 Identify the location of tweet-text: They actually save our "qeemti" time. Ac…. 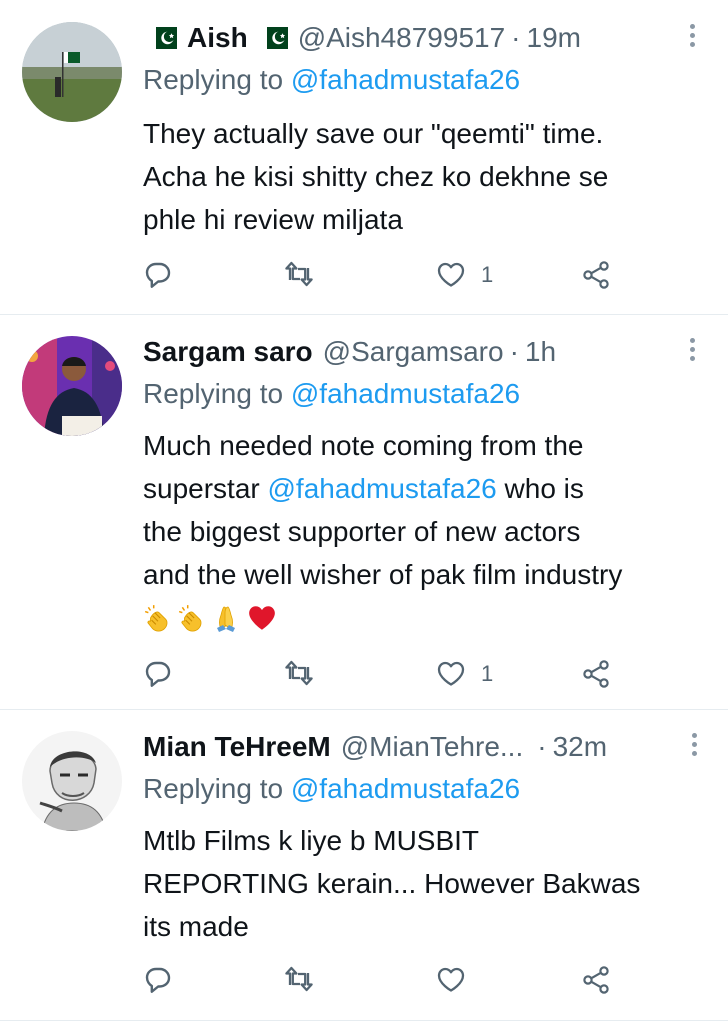
(428, 176).